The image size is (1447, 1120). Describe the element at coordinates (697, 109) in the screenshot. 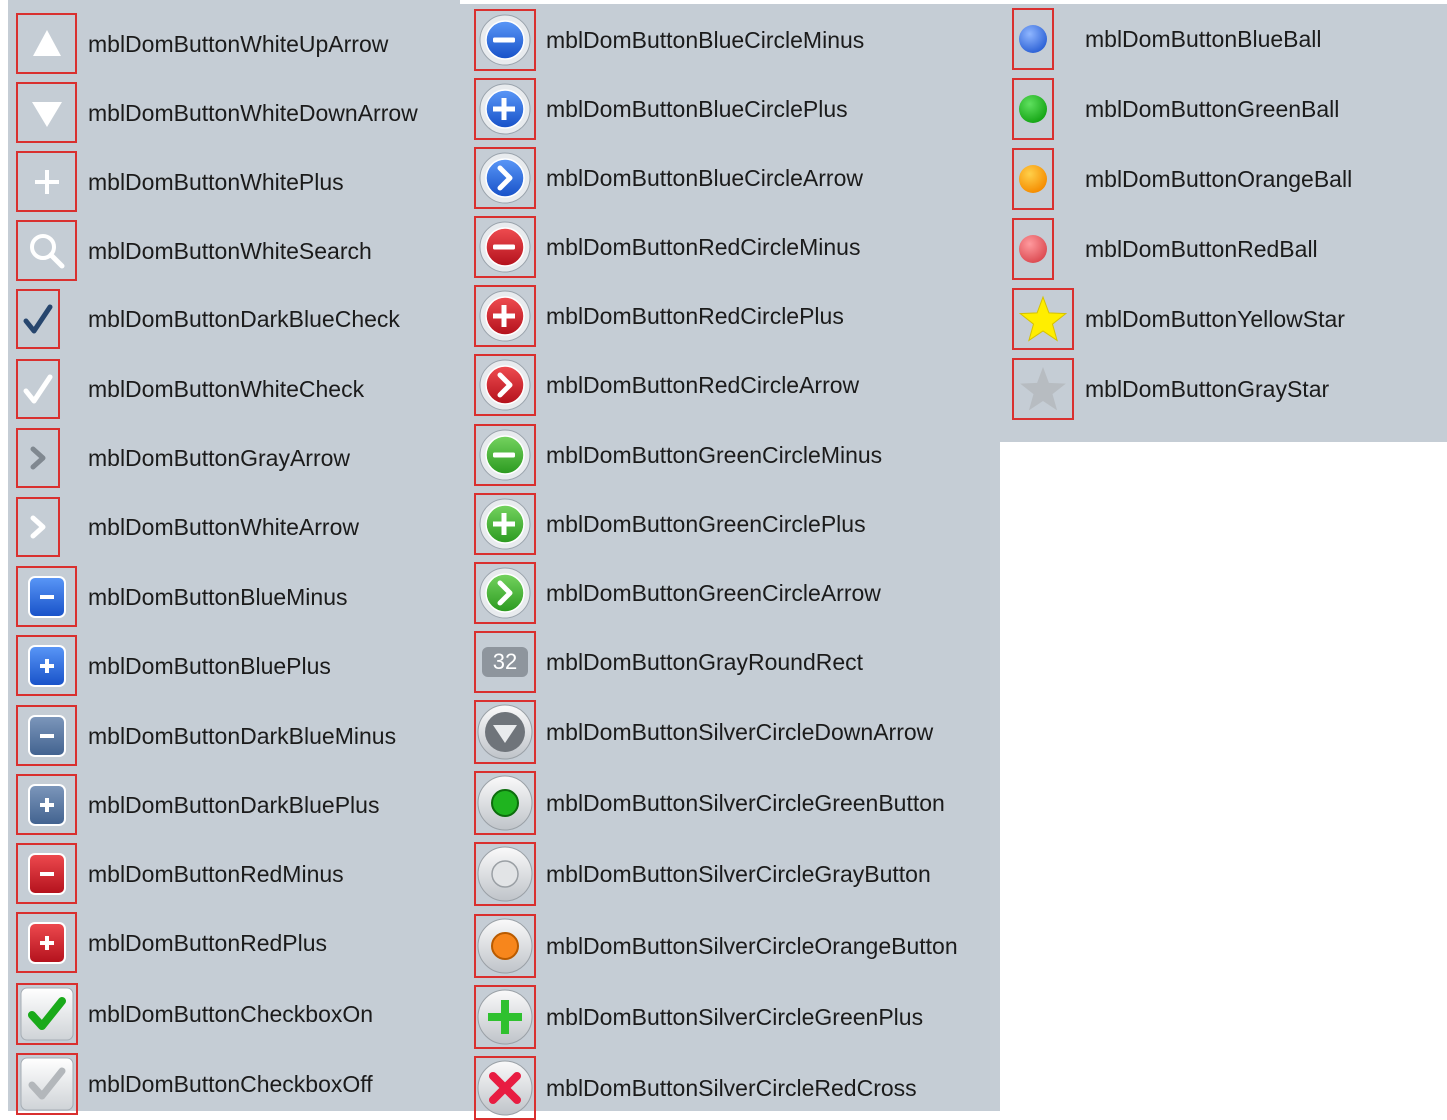

I see `button-class-label: mblDomButtonBlueCirclePlus` at that location.